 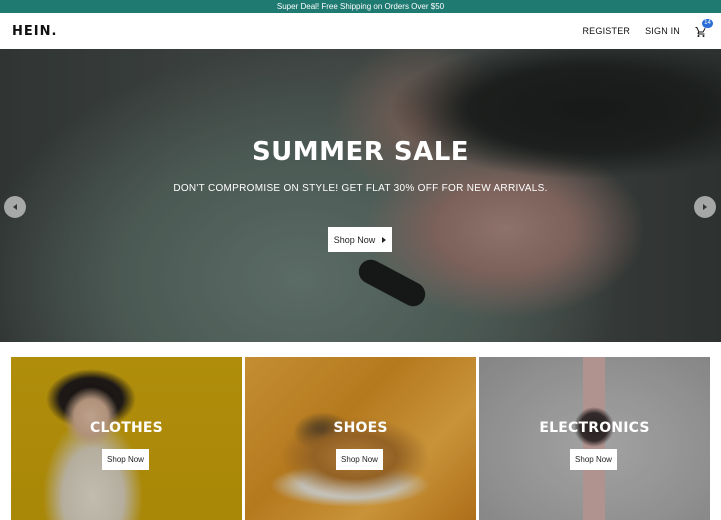 I want to click on hero-shop-now-button: Shop Now, so click(x=360, y=239).